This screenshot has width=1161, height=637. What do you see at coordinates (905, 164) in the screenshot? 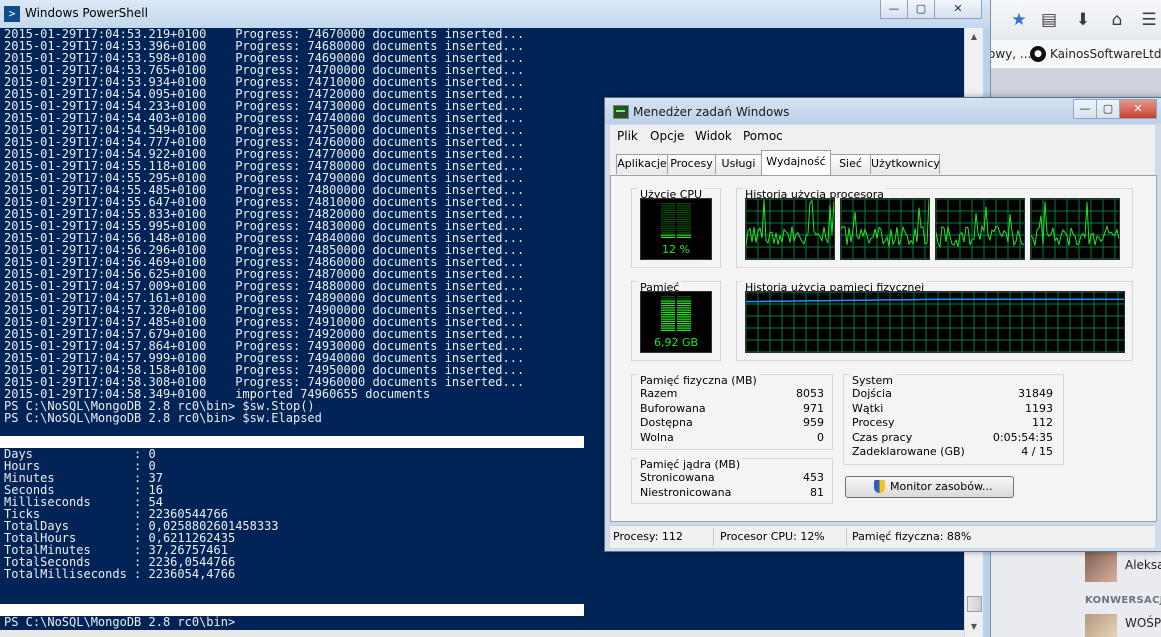
I see `tab-users: Użytkownicy` at bounding box center [905, 164].